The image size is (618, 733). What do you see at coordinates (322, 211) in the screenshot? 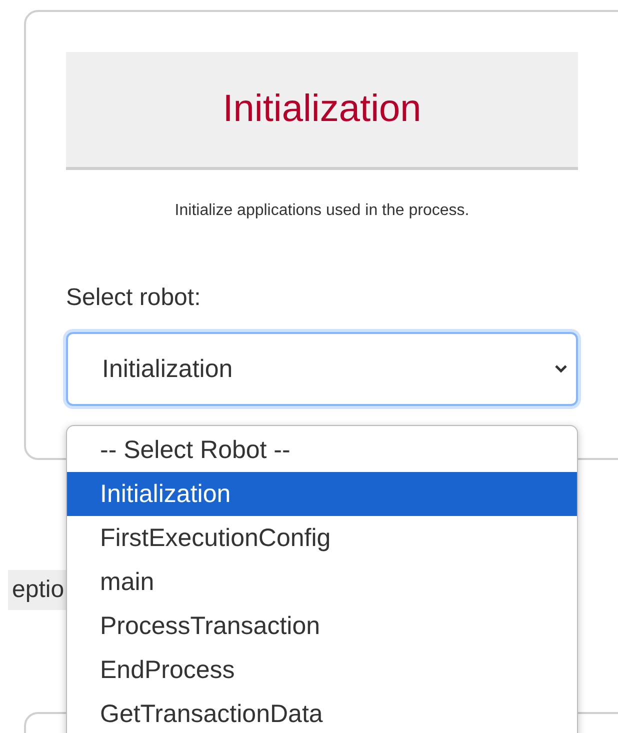
I see `card-description: Initialize applications used in the process.` at bounding box center [322, 211].